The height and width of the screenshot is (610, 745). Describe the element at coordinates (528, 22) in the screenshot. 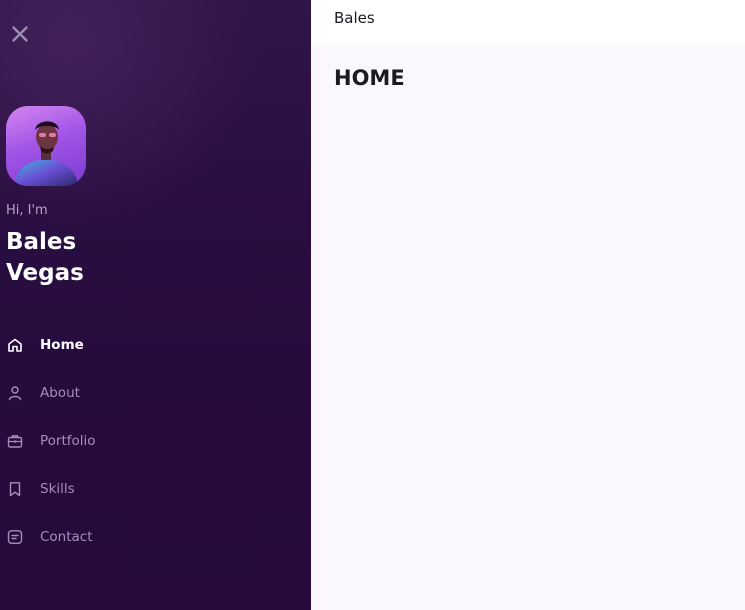

I see `top-bar: Bales` at that location.